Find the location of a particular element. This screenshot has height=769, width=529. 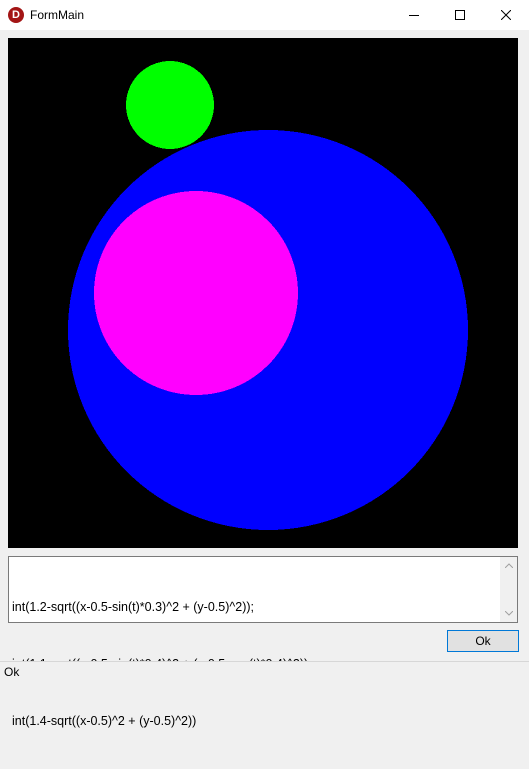

close-button is located at coordinates (506, 15).